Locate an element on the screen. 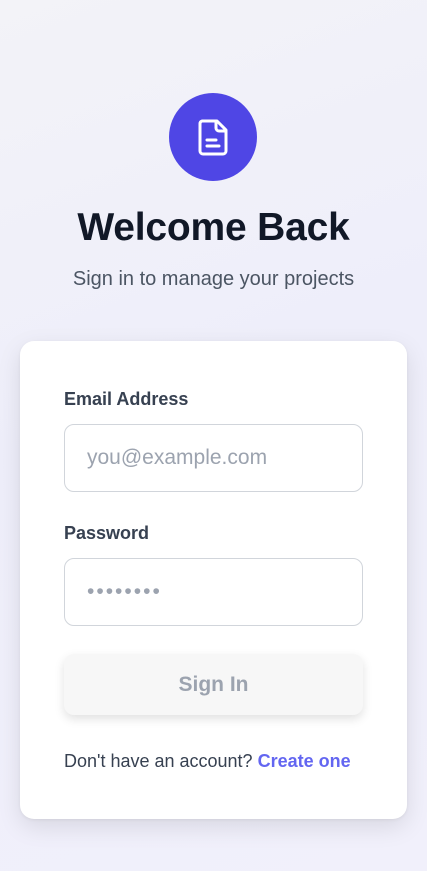 Image resolution: width=427 pixels, height=871 pixels. page-subtitle: Sign in to manage your projects is located at coordinates (213, 279).